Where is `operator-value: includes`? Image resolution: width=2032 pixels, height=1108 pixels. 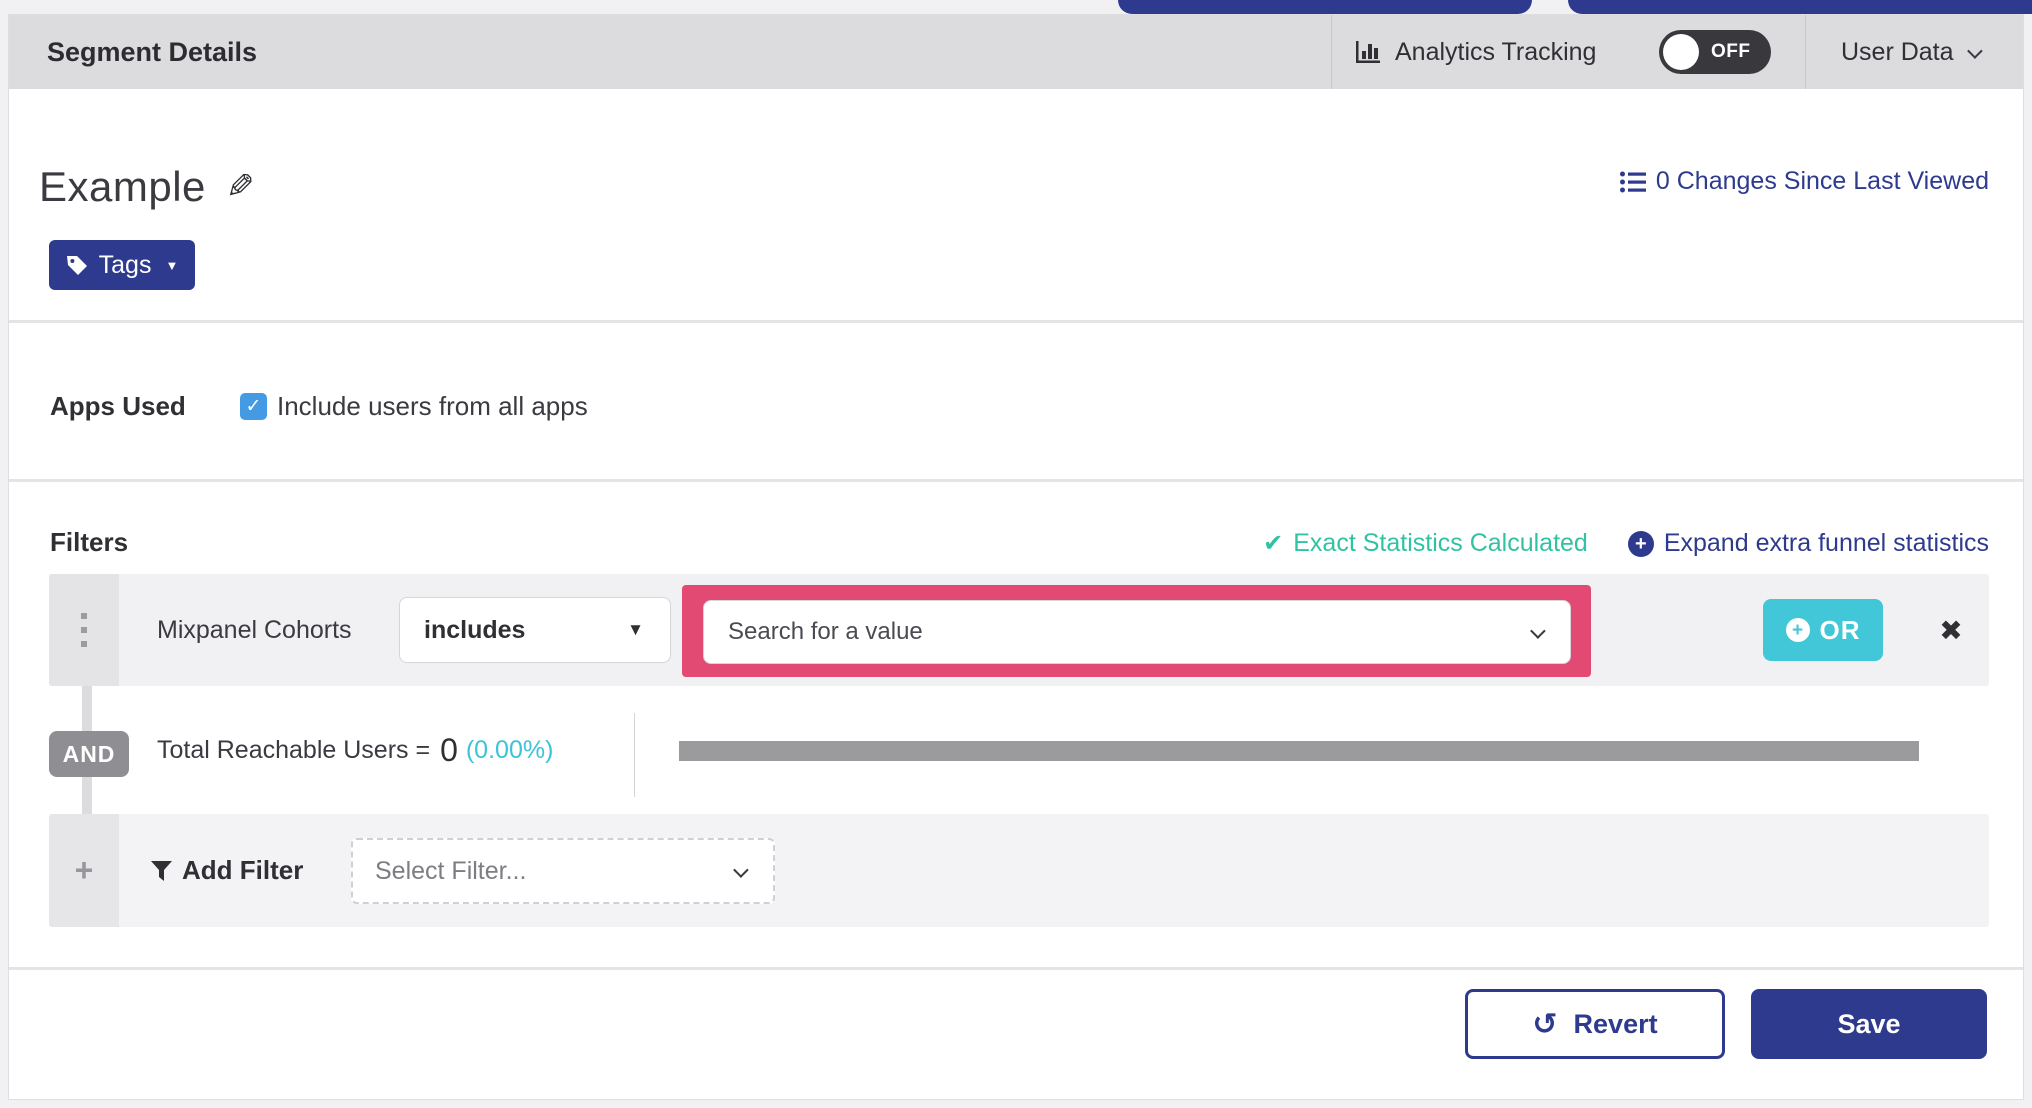
operator-value: includes is located at coordinates (475, 629).